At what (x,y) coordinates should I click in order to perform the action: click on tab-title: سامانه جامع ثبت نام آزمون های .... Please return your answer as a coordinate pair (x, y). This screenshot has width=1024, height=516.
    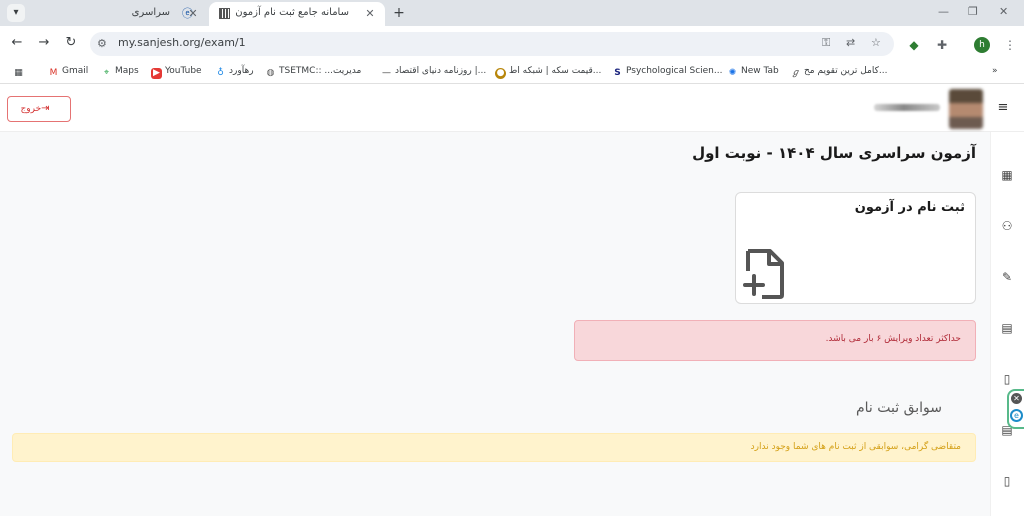
    Looking at the image, I should click on (292, 12).